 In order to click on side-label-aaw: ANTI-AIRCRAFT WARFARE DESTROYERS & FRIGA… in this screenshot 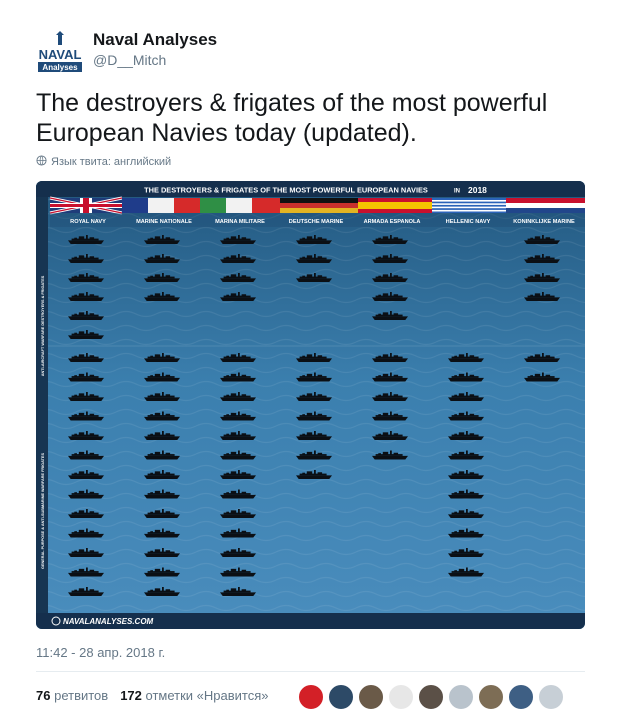, I will do `click(43, 325)`.